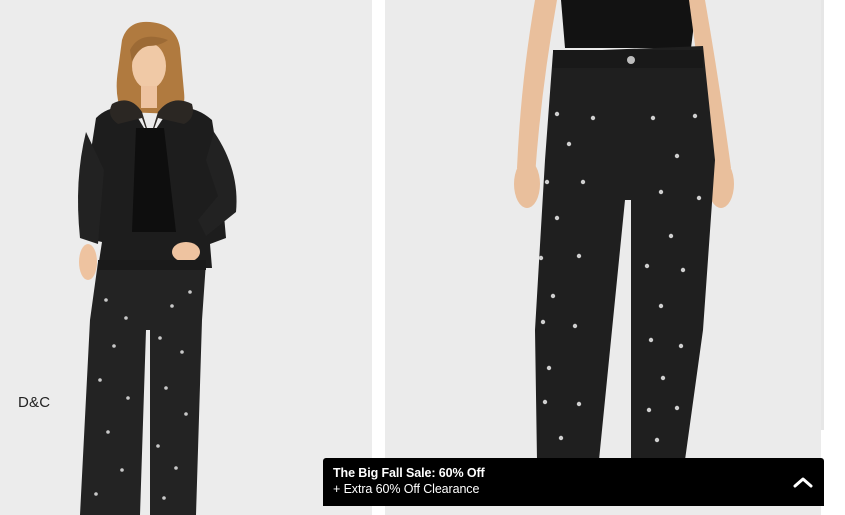 The image size is (845, 515). I want to click on promo-title: The Big Fall Sale: 60% Off, so click(409, 473).